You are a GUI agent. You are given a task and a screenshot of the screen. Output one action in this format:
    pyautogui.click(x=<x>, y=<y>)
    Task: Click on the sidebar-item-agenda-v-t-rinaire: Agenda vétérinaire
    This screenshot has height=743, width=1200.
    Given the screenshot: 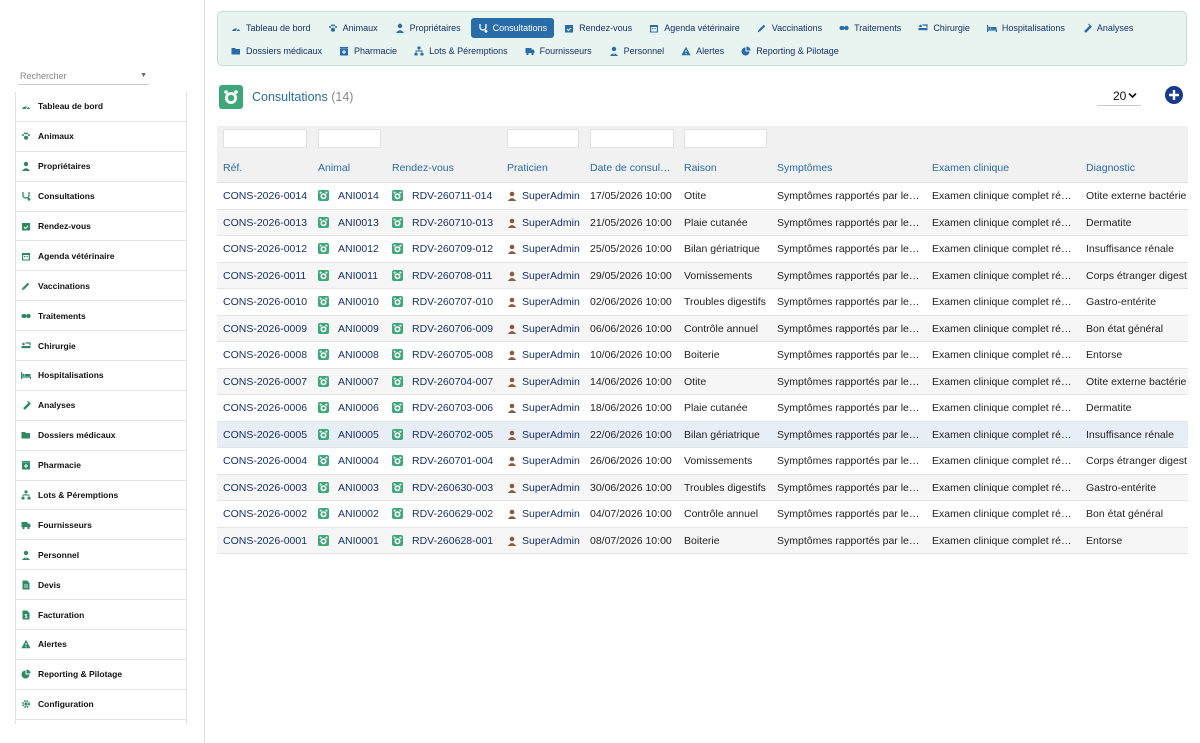 What is the action you would take?
    pyautogui.click(x=101, y=256)
    